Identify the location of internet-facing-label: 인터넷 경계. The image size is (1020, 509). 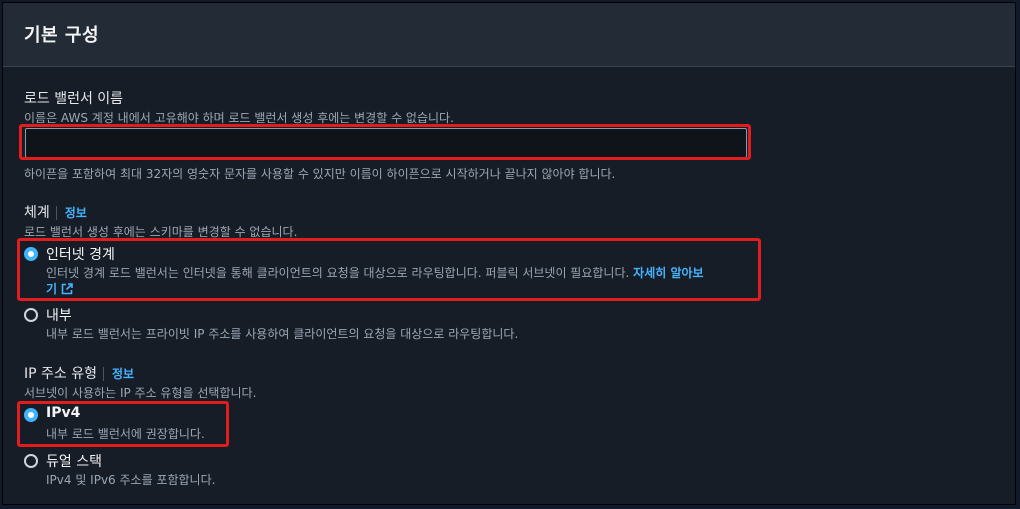
(80, 254).